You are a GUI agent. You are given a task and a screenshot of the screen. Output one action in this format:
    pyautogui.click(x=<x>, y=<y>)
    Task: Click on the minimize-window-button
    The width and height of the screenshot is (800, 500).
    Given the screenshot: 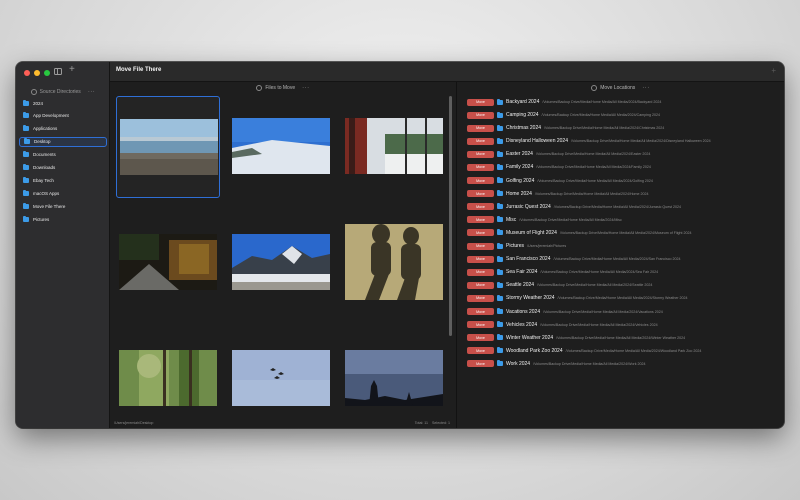 What is the action you would take?
    pyautogui.click(x=37, y=73)
    